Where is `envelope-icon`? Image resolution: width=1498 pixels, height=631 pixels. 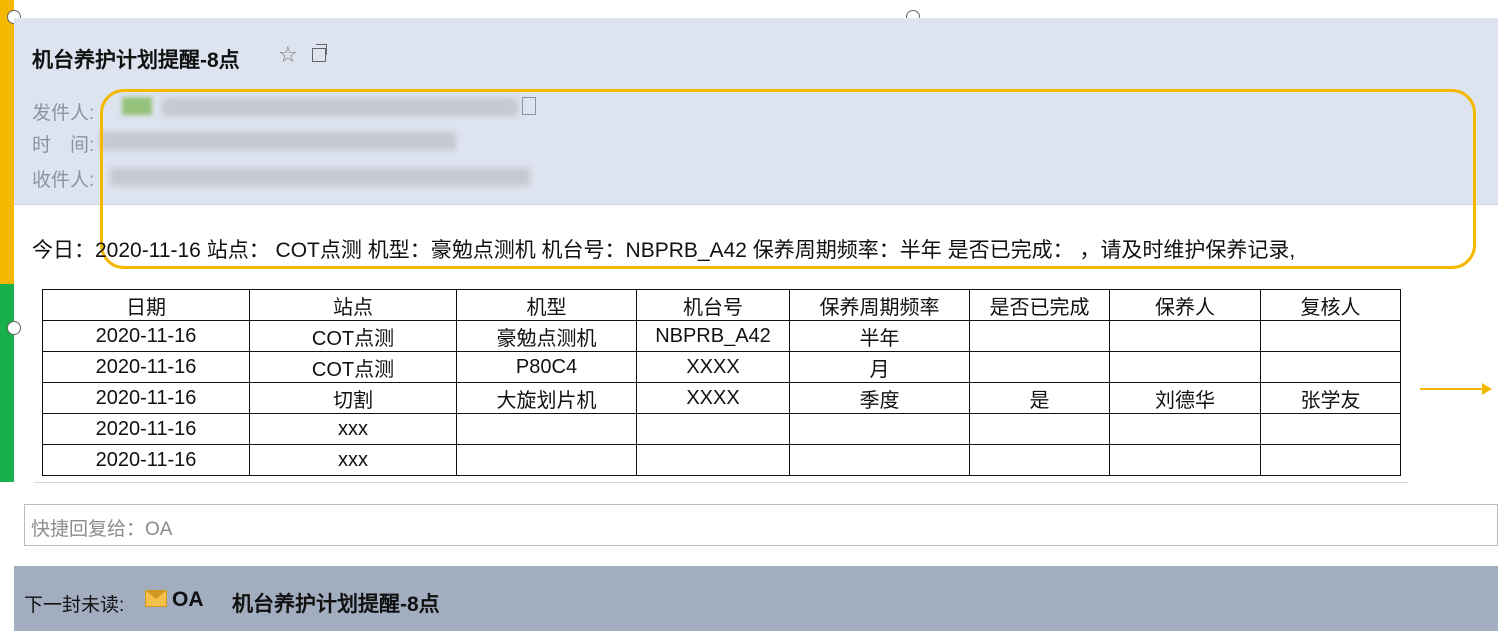
envelope-icon is located at coordinates (156, 598).